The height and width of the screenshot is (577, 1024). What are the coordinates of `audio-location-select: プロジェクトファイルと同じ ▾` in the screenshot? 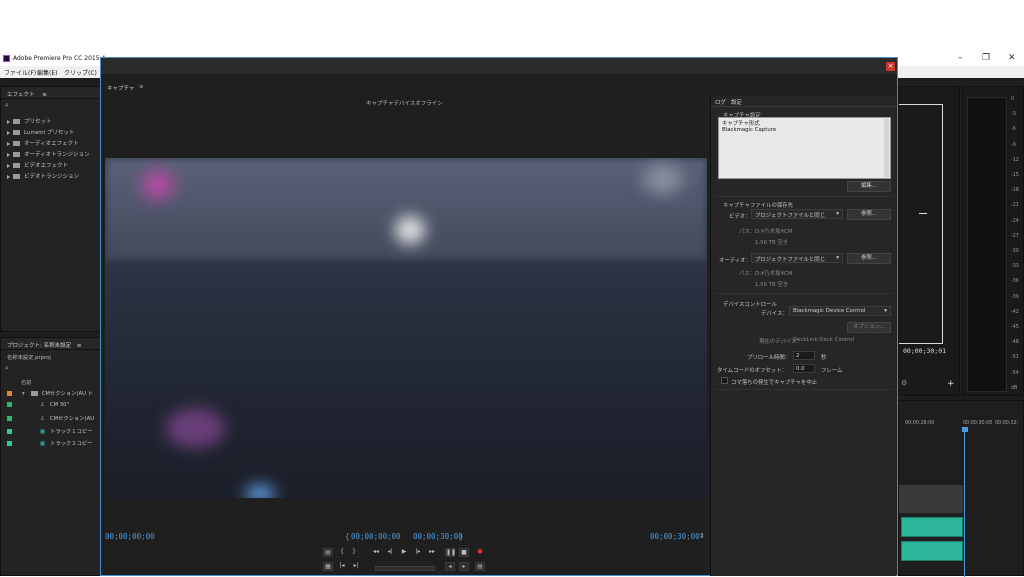 It's located at (797, 258).